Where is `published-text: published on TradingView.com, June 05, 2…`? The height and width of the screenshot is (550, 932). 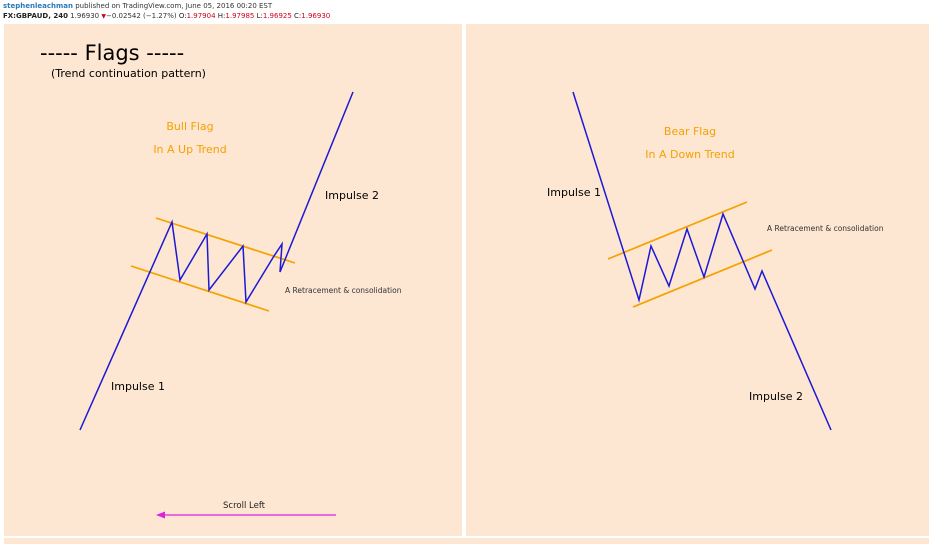
published-text: published on TradingView.com, June 05, 2… is located at coordinates (174, 6).